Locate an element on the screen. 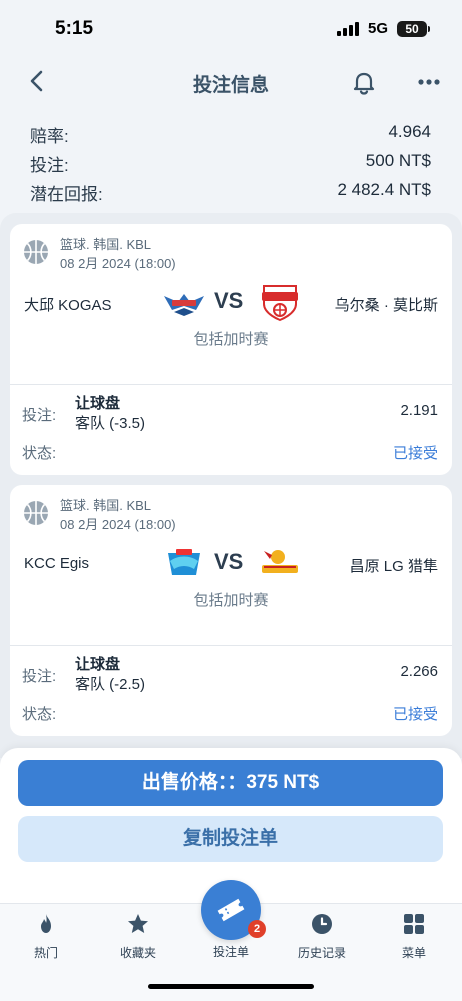  stake-value: 500 NT$ is located at coordinates (398, 160).